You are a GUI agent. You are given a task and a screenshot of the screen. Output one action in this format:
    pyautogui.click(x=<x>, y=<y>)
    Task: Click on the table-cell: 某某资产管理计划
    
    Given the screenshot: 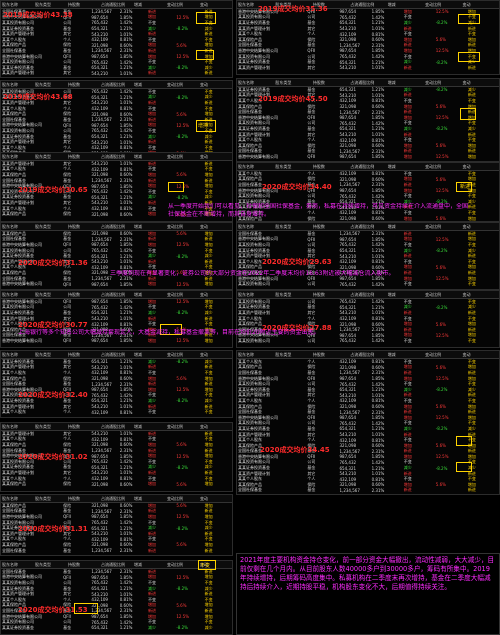 What is the action you would take?
    pyautogui.click(x=18, y=73)
    